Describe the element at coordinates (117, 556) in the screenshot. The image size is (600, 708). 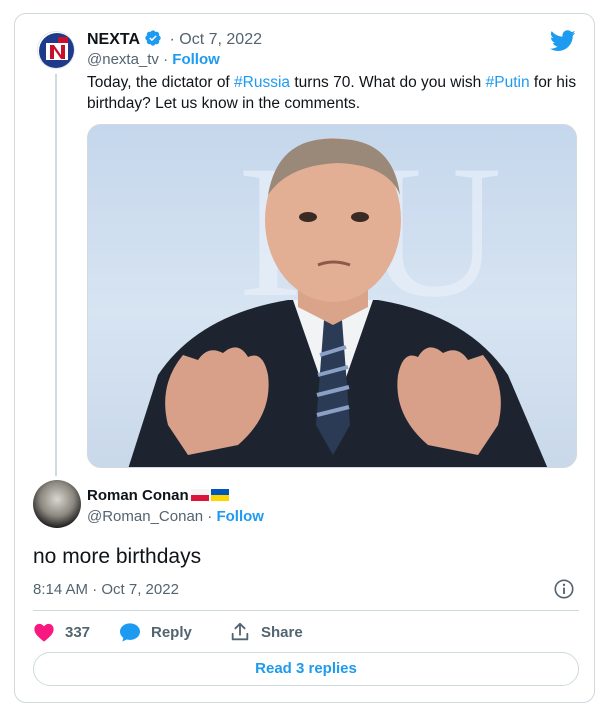
I see `reply-tweet-text: no more birthdays` at that location.